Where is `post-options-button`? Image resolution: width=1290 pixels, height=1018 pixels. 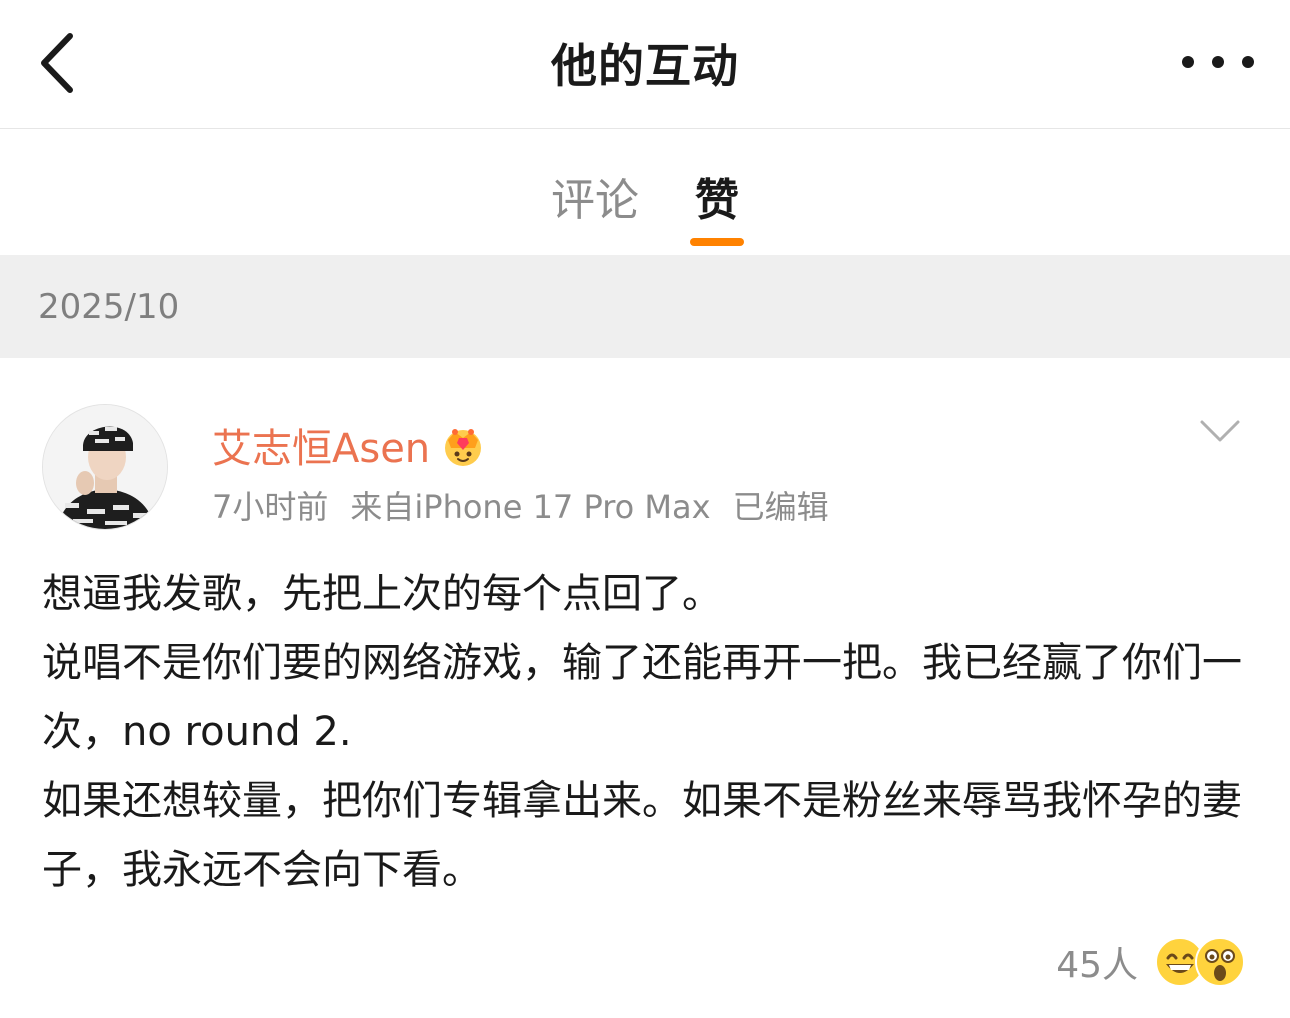
post-options-button is located at coordinates (1220, 431).